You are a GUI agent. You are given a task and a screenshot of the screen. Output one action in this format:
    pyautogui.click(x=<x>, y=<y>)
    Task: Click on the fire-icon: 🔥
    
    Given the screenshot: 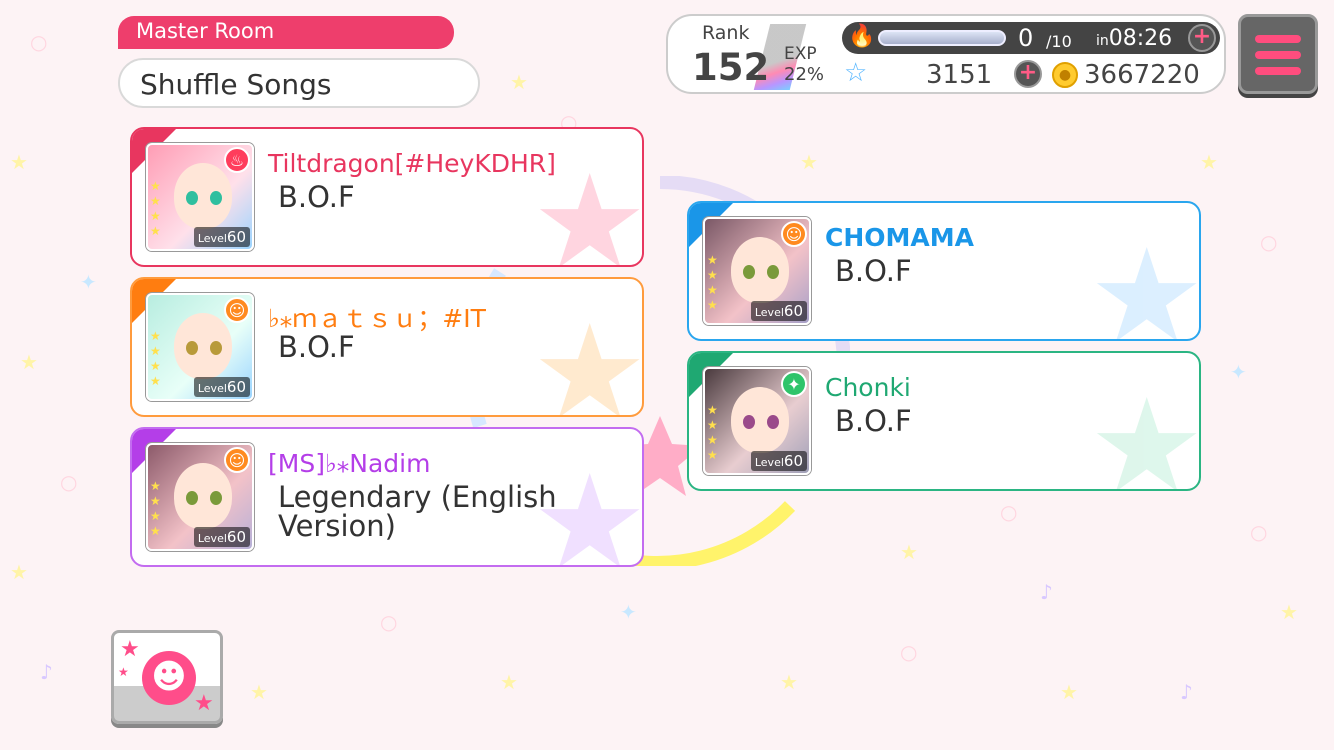 What is the action you would take?
    pyautogui.click(x=862, y=36)
    